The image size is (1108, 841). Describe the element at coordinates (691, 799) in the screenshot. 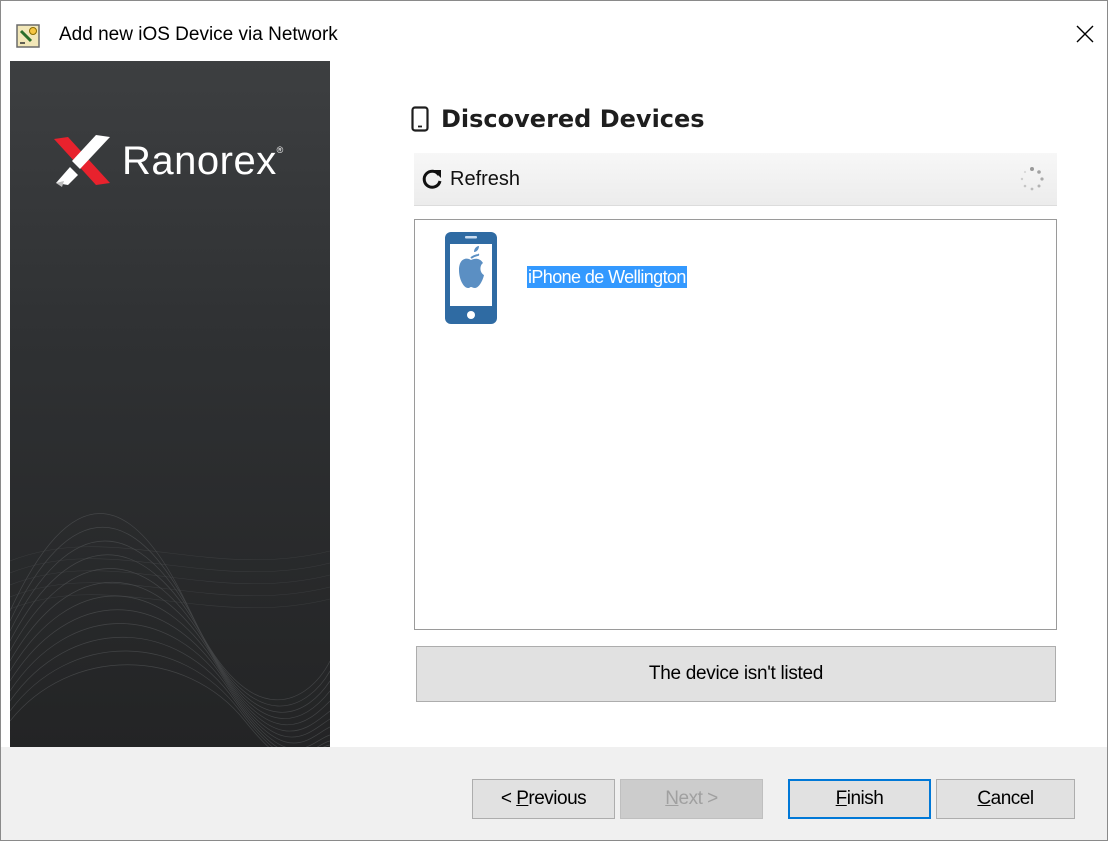

I see `next-button: Next >` at that location.